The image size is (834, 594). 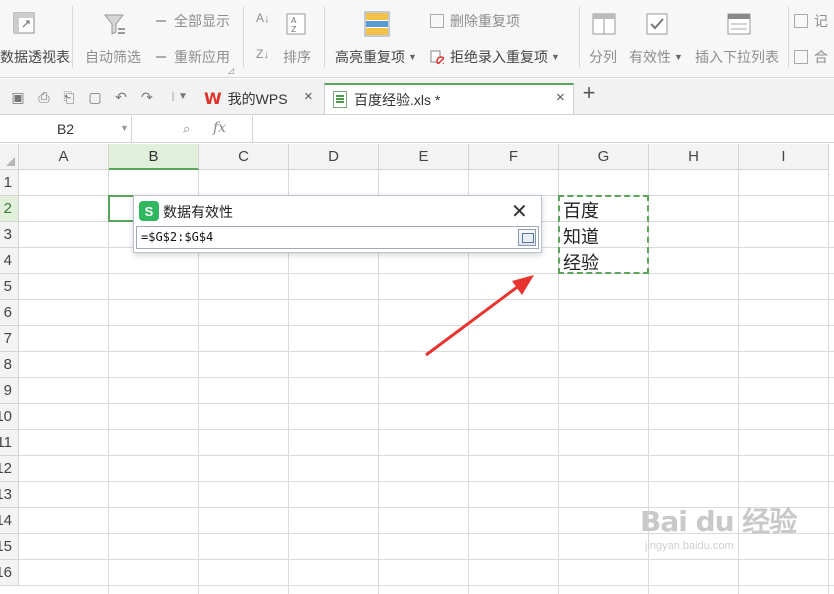 I want to click on reapply-button: 重新应用, so click(x=192, y=57).